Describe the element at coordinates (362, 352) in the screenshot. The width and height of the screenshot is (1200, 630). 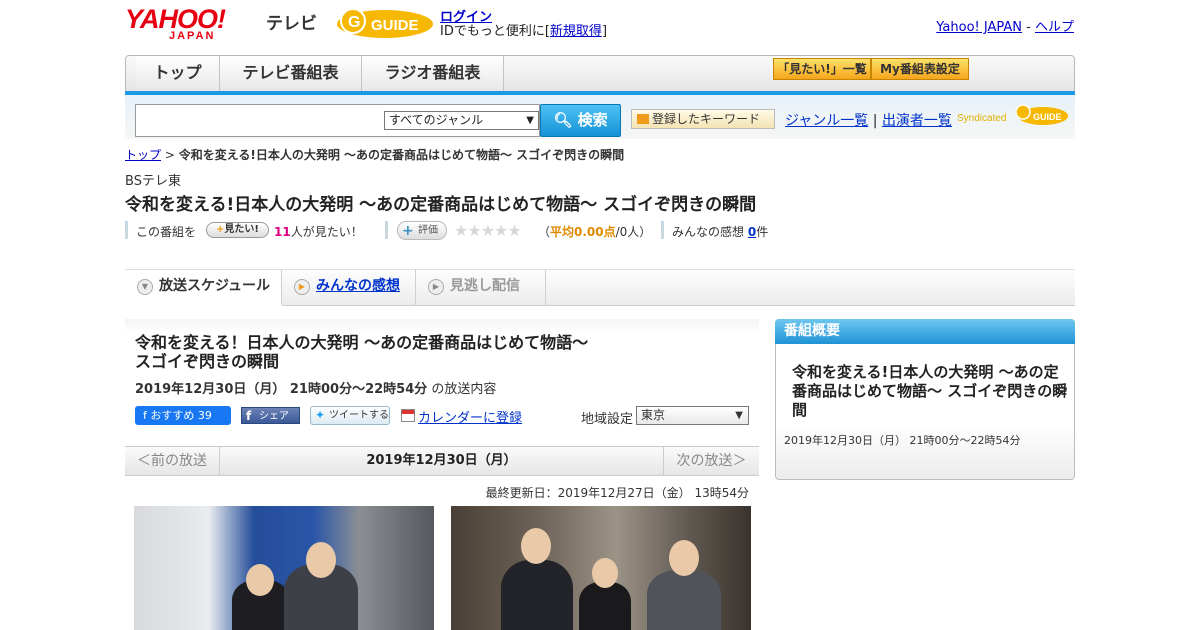
I see `broadcast-title: 令和を変える！日本人の大発明 ～あの定番商品はじめて物語～ スゴイぞ閃きの瞬間` at that location.